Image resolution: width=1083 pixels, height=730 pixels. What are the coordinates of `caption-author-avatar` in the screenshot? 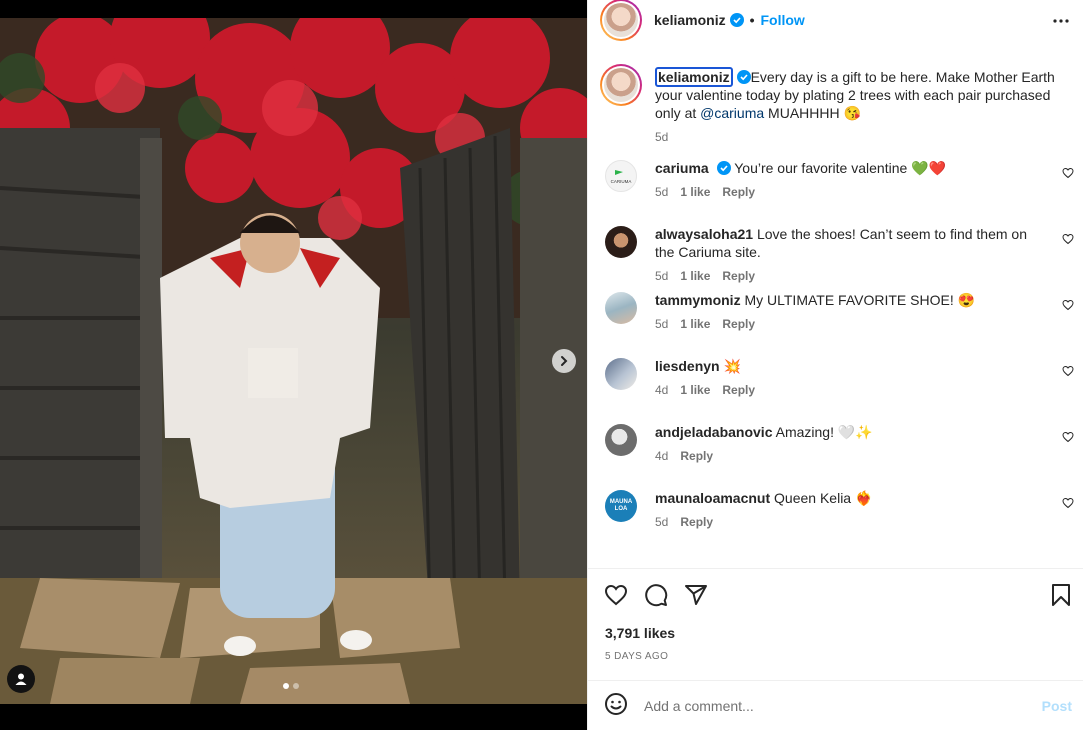 It's located at (621, 85).